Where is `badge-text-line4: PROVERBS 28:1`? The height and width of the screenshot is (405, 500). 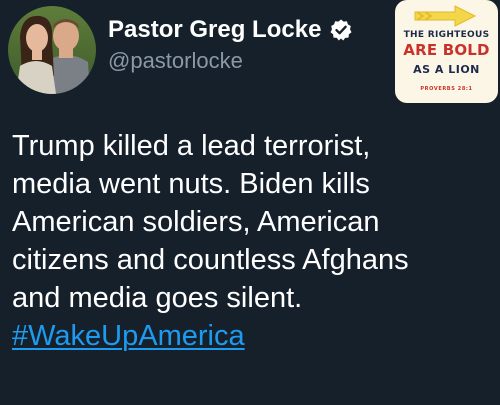
badge-text-line4: PROVERBS 28:1 is located at coordinates (446, 89).